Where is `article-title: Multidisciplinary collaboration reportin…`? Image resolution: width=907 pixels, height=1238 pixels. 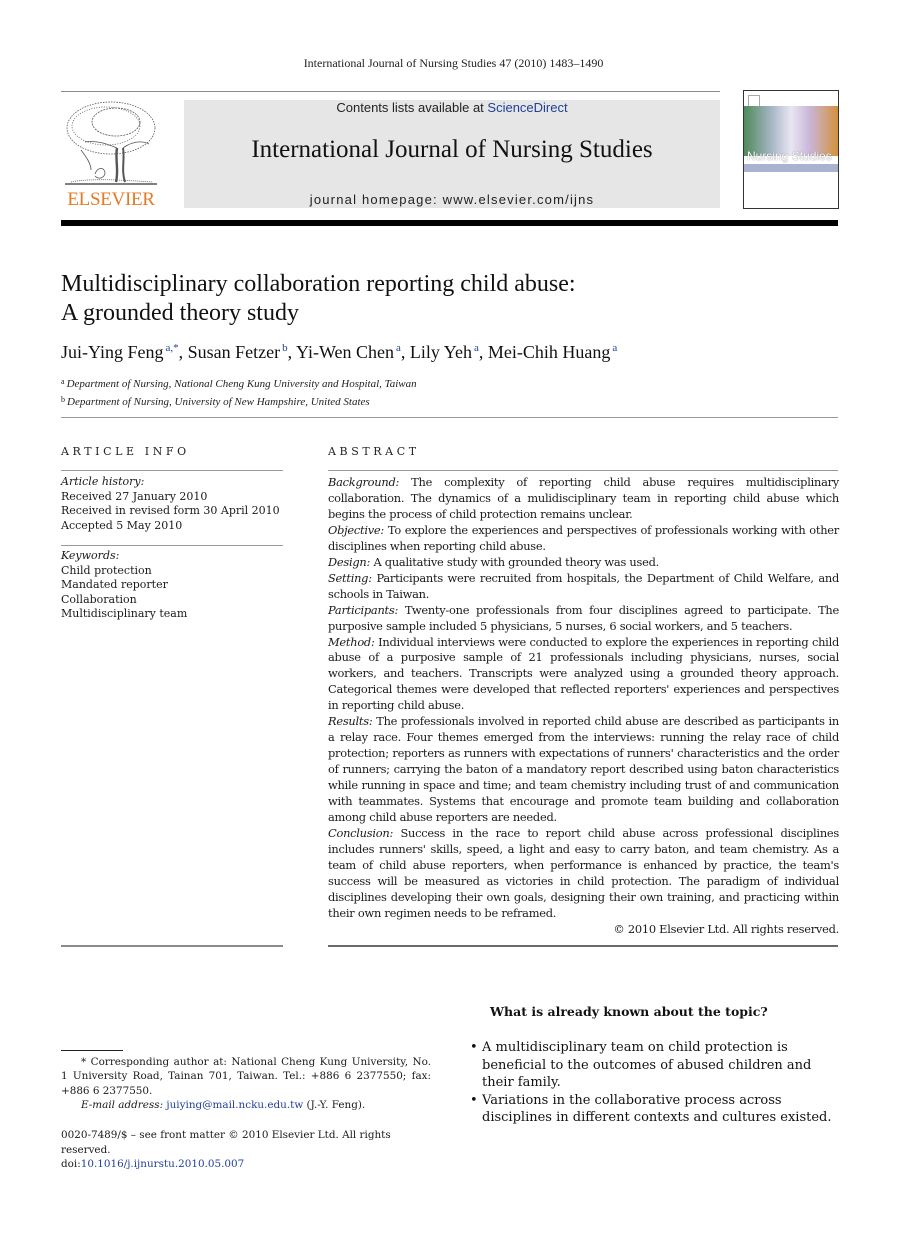 article-title: Multidisciplinary collaboration reportin… is located at coordinates (441, 299).